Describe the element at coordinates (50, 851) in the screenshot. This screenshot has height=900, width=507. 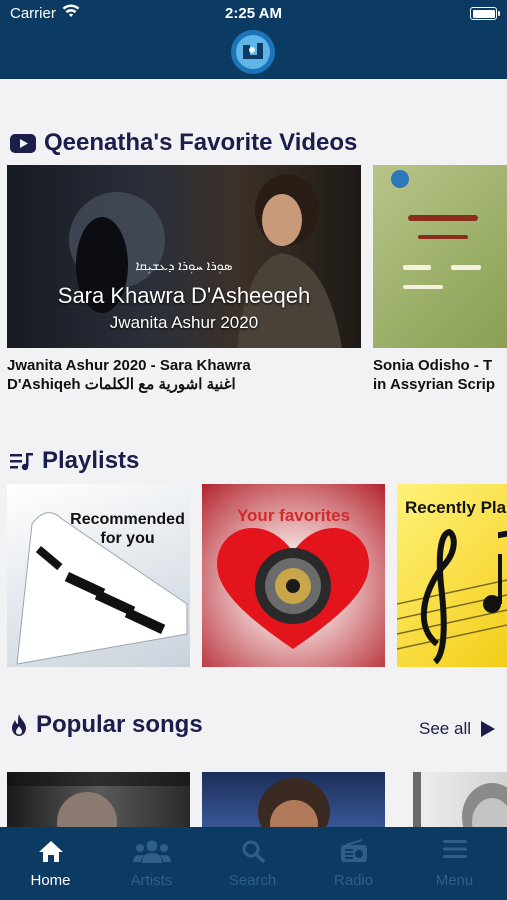
I see `home-icon` at that location.